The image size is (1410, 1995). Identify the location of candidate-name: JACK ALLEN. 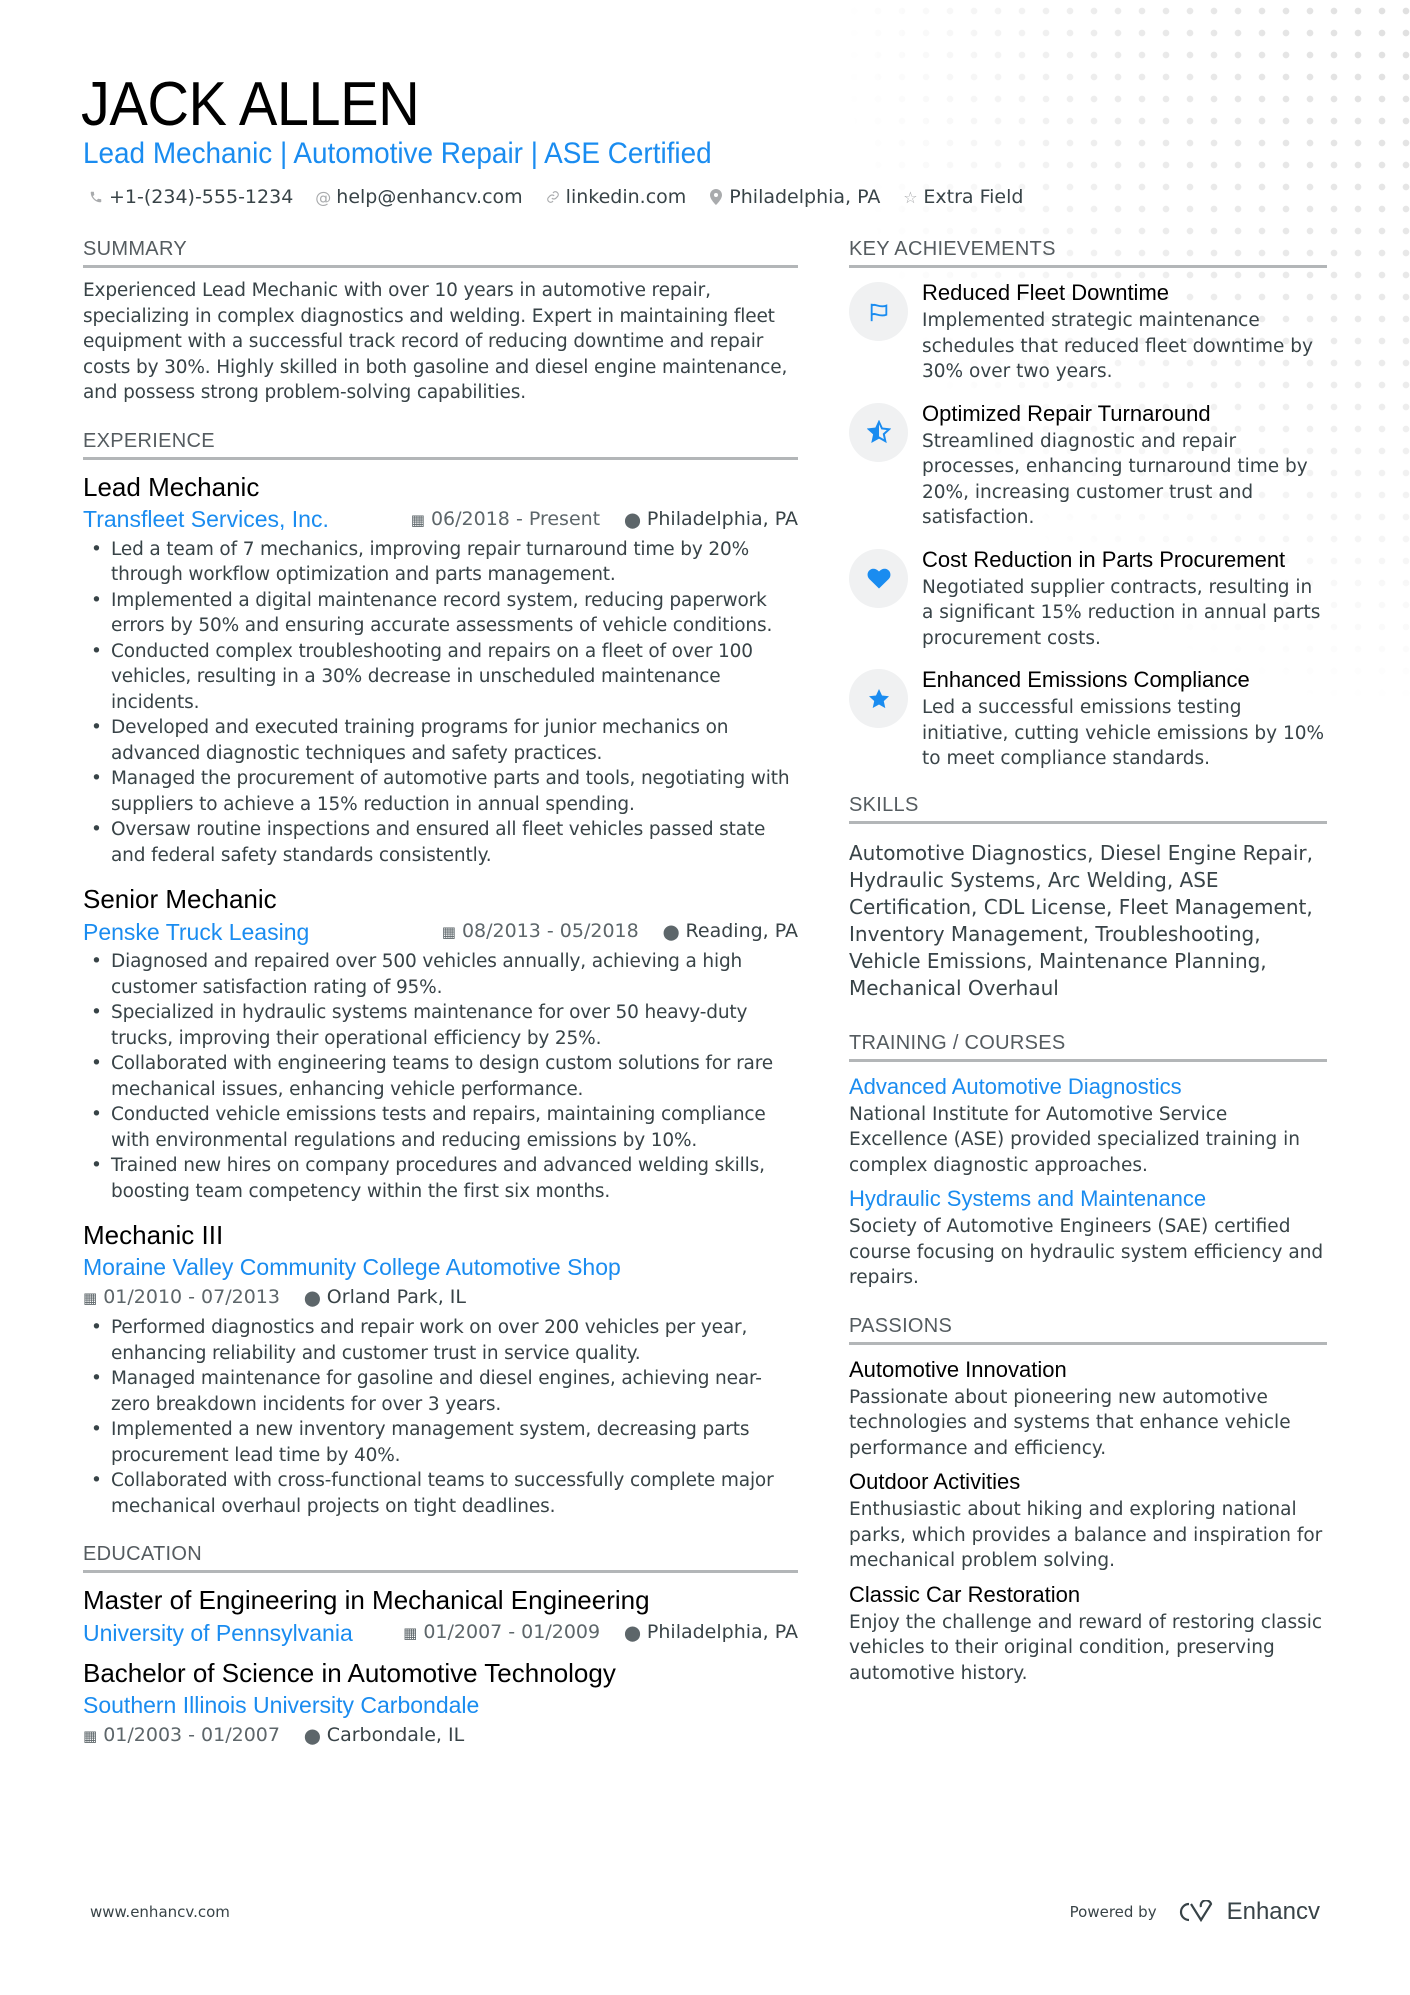
(250, 104).